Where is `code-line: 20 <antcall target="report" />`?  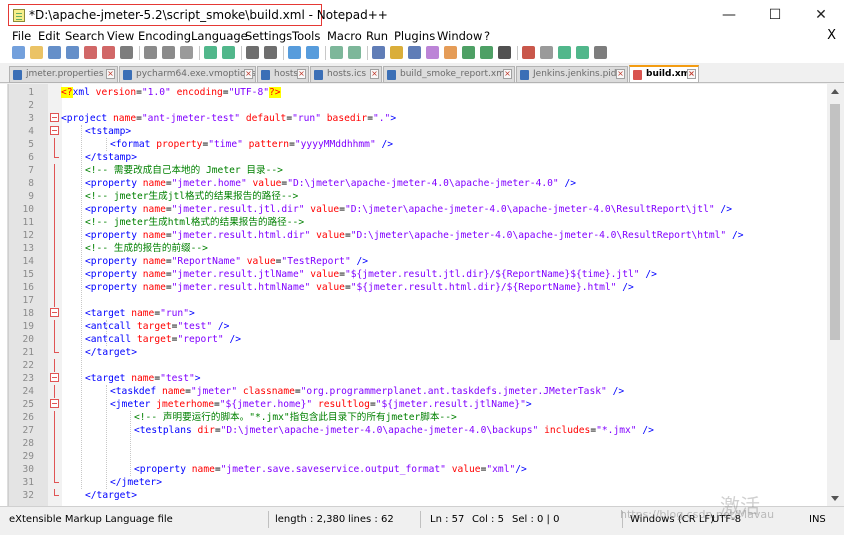
code-line: 20 <antcall target="report" /> is located at coordinates (426, 339).